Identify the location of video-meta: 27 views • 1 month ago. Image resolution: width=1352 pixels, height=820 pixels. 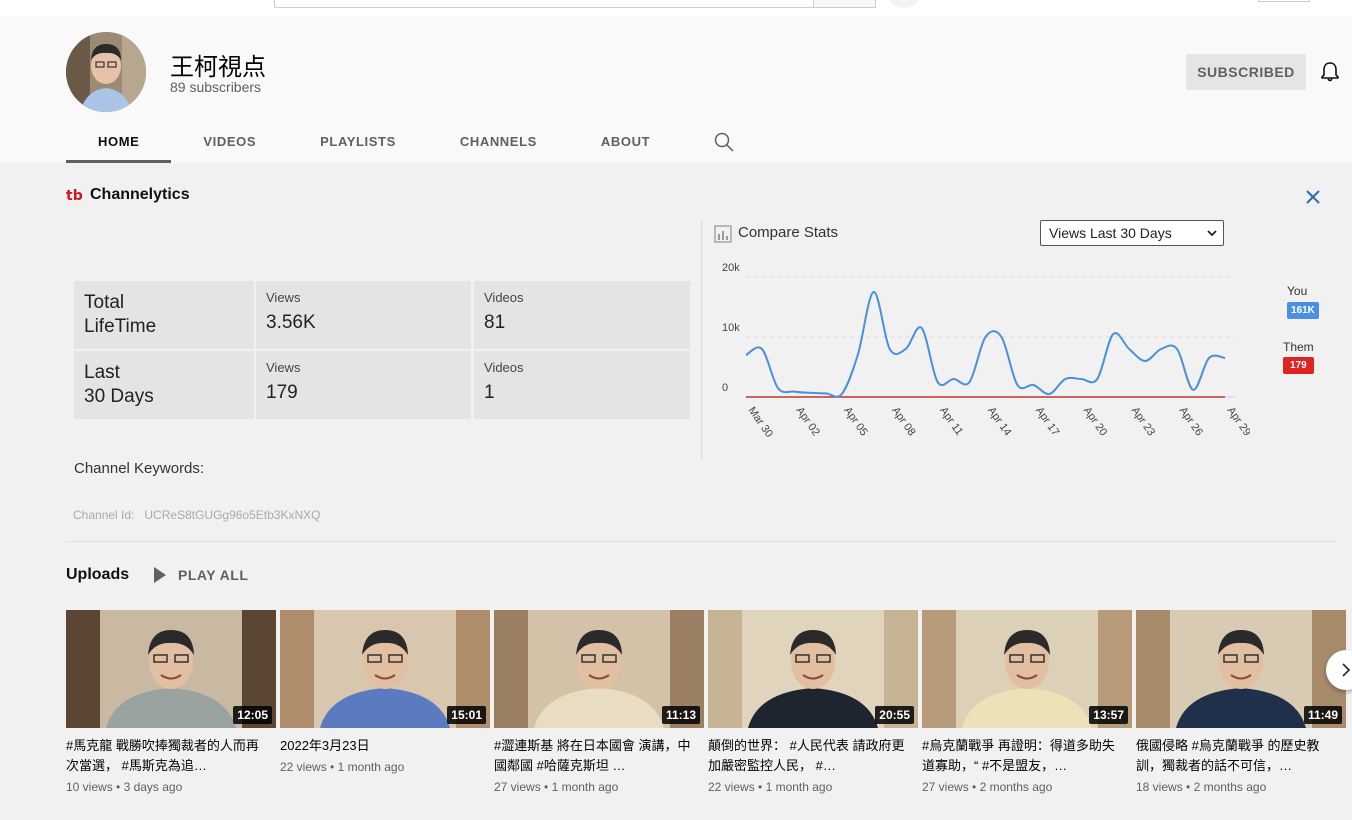
(556, 787).